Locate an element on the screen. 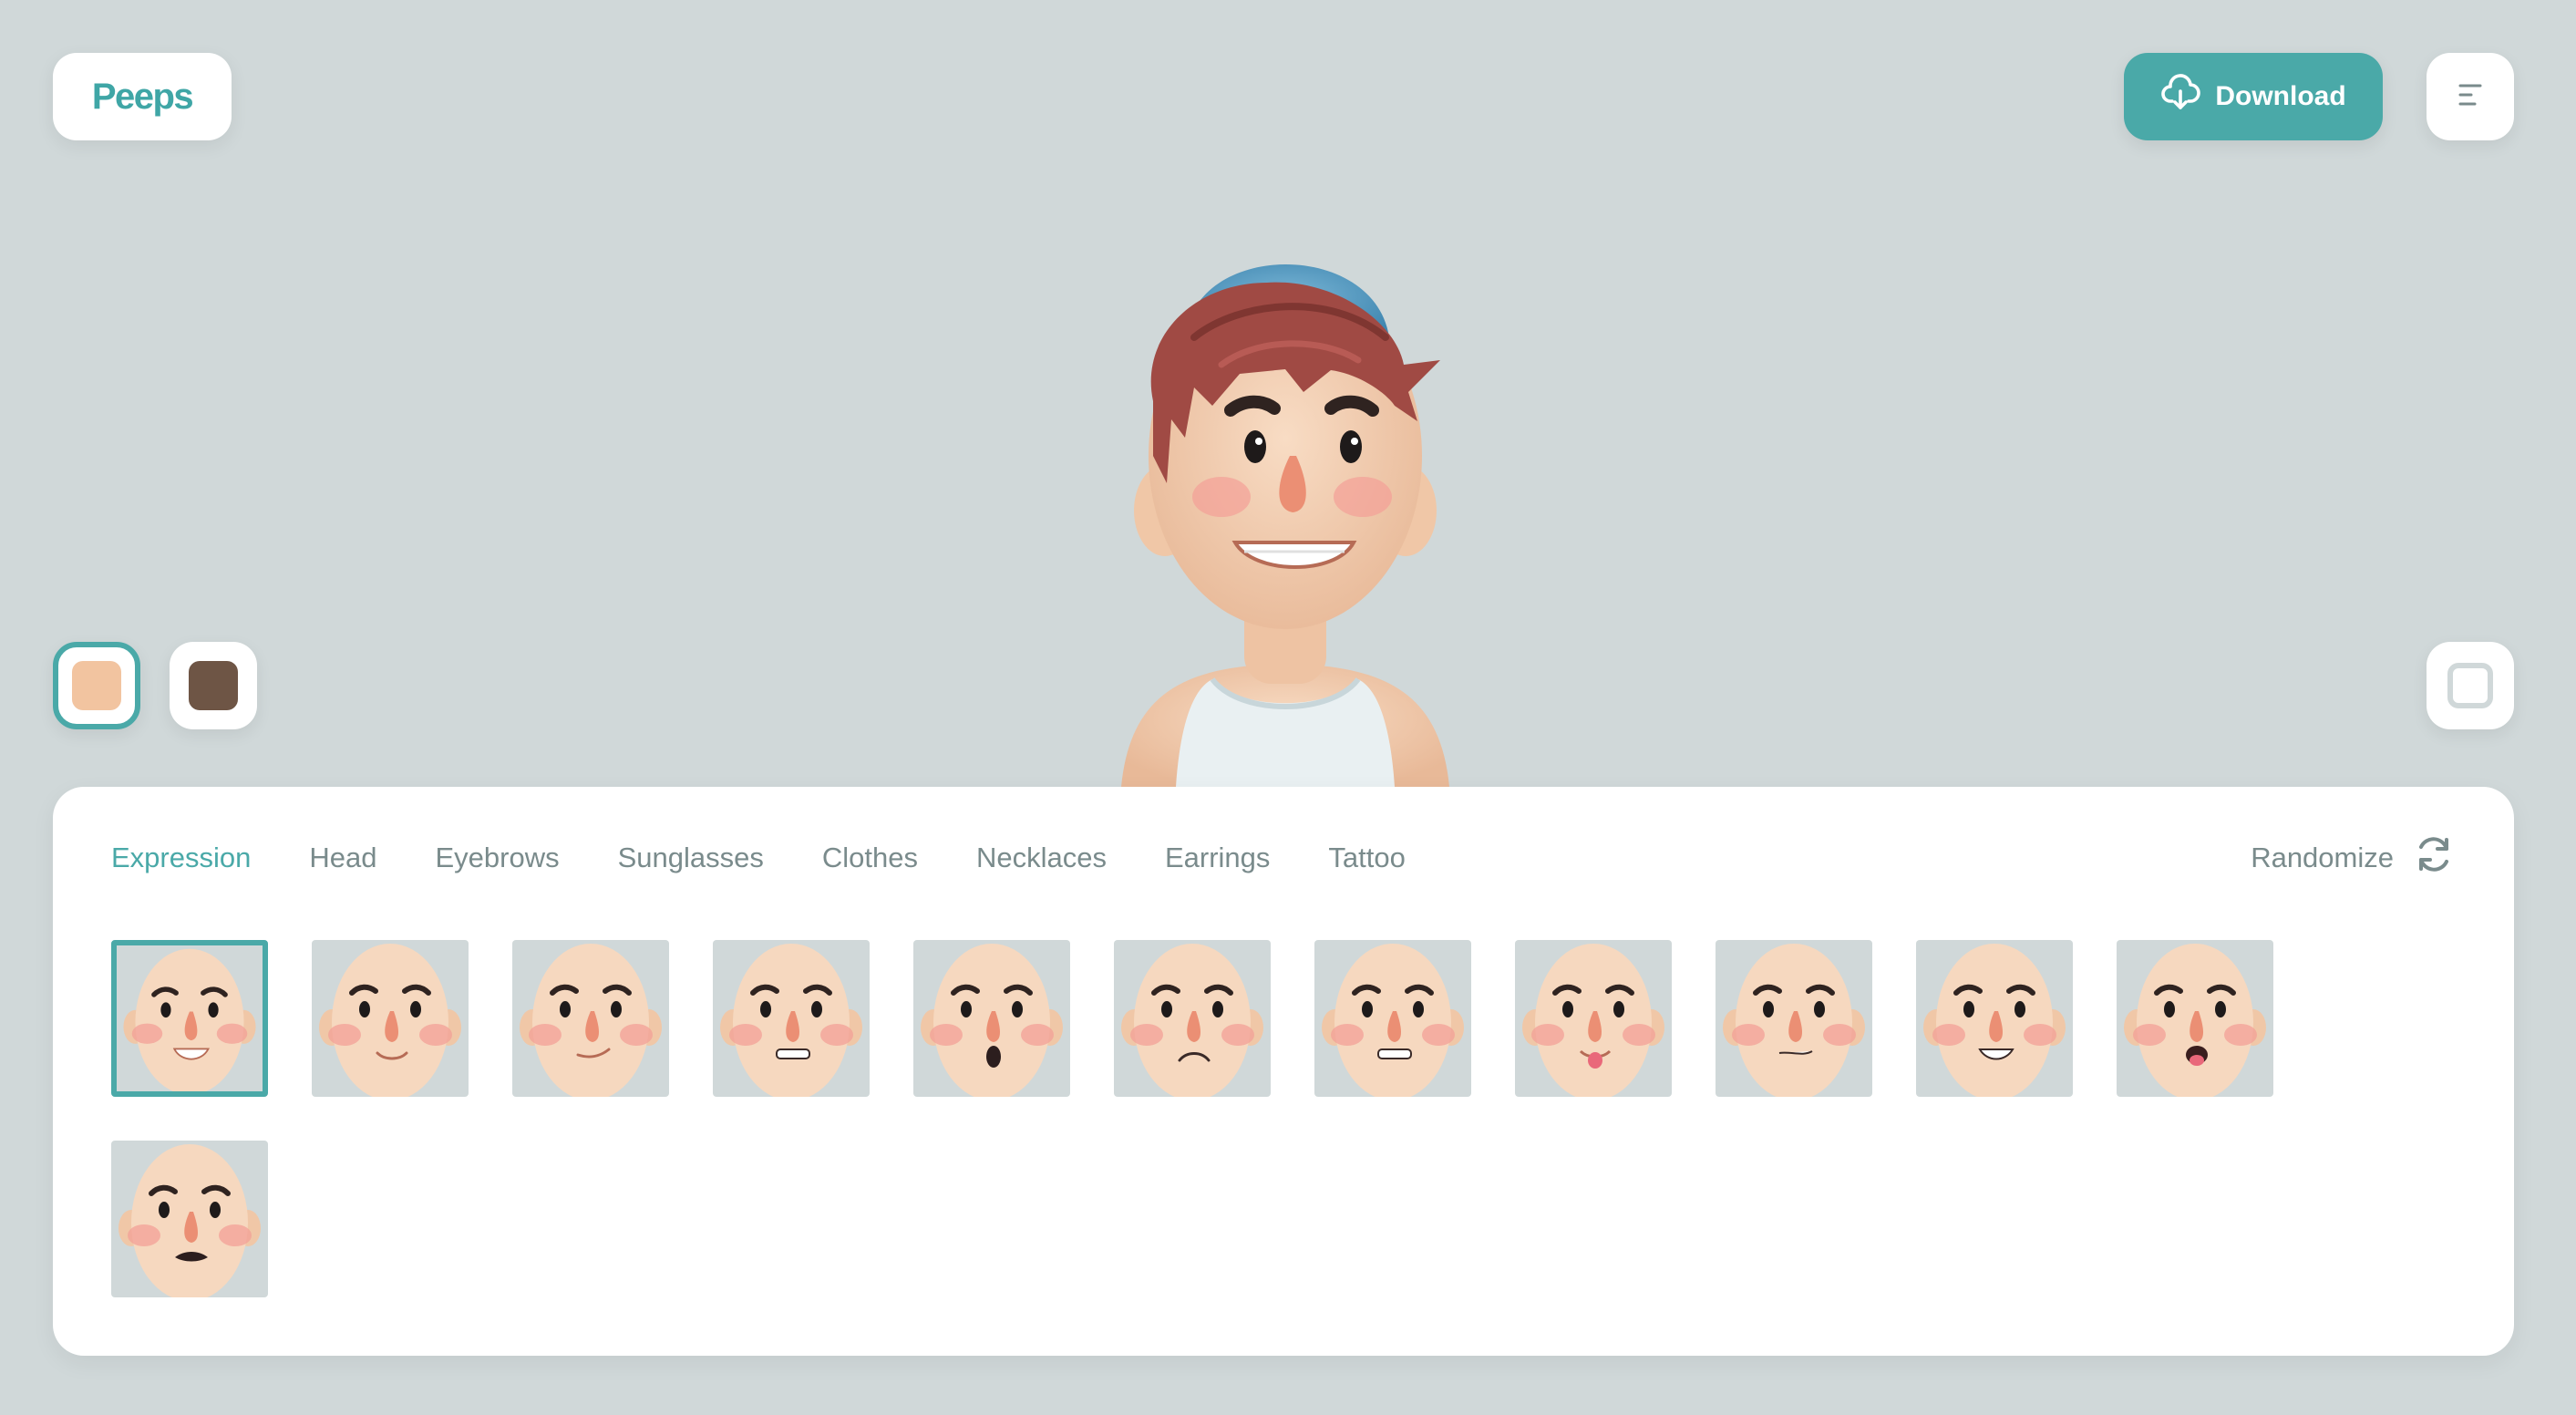 The width and height of the screenshot is (2576, 1415). menu-icon is located at coordinates (2470, 97).